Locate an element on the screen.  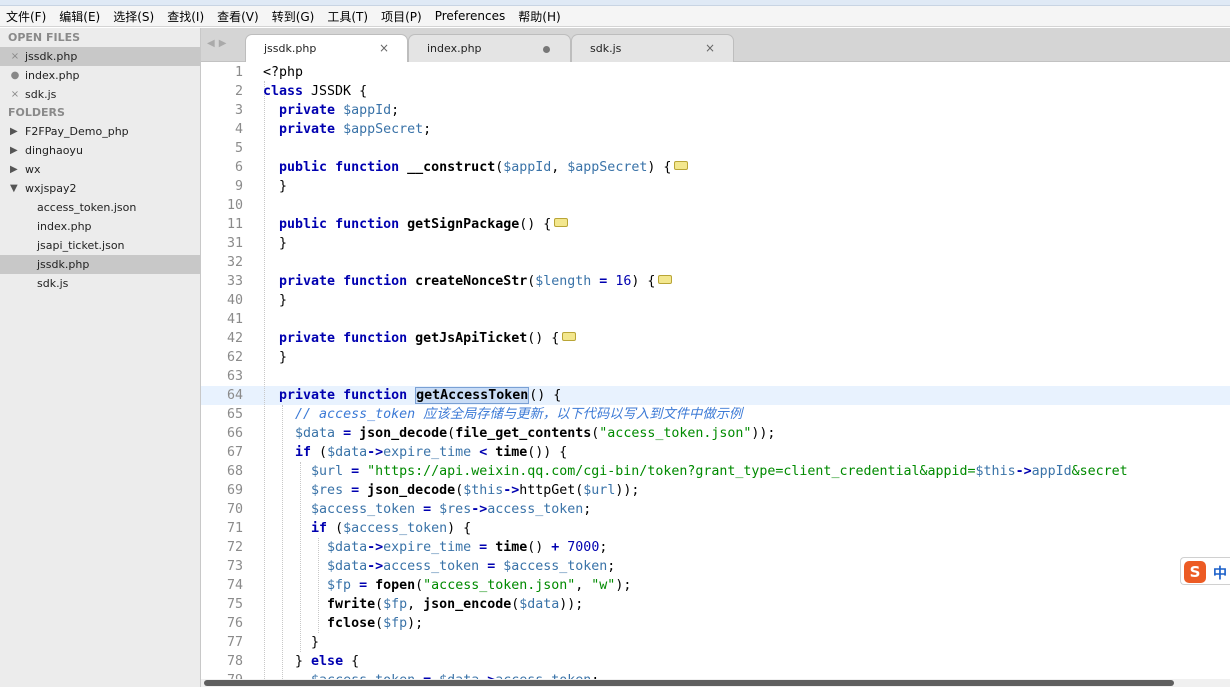
tab-sdk: sdk.js × is located at coordinates (652, 48).